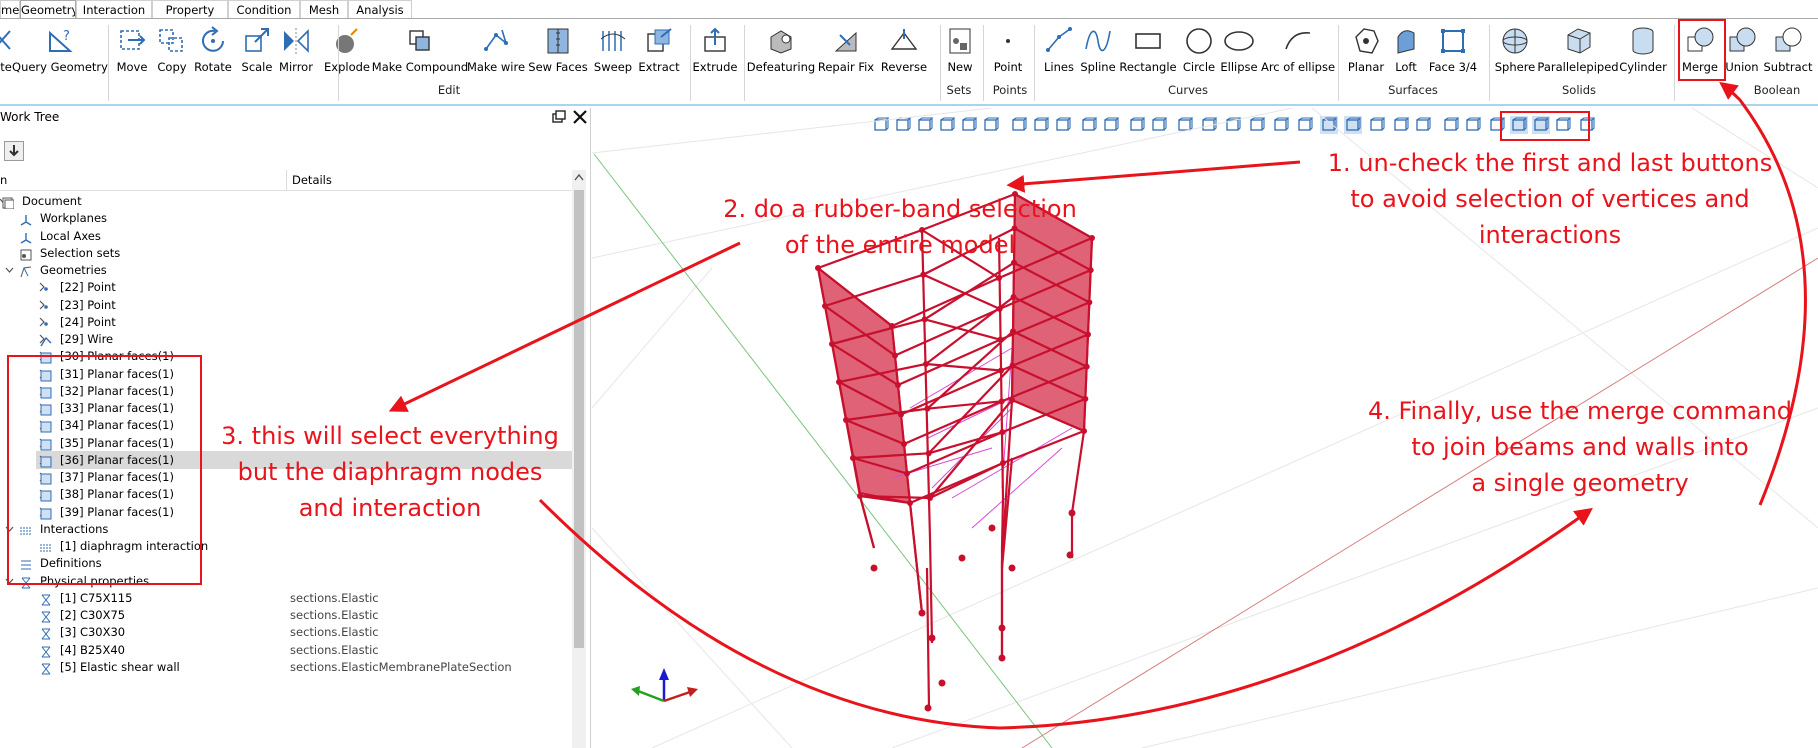  What do you see at coordinates (1367, 41) in the screenshot?
I see `planar-icon` at bounding box center [1367, 41].